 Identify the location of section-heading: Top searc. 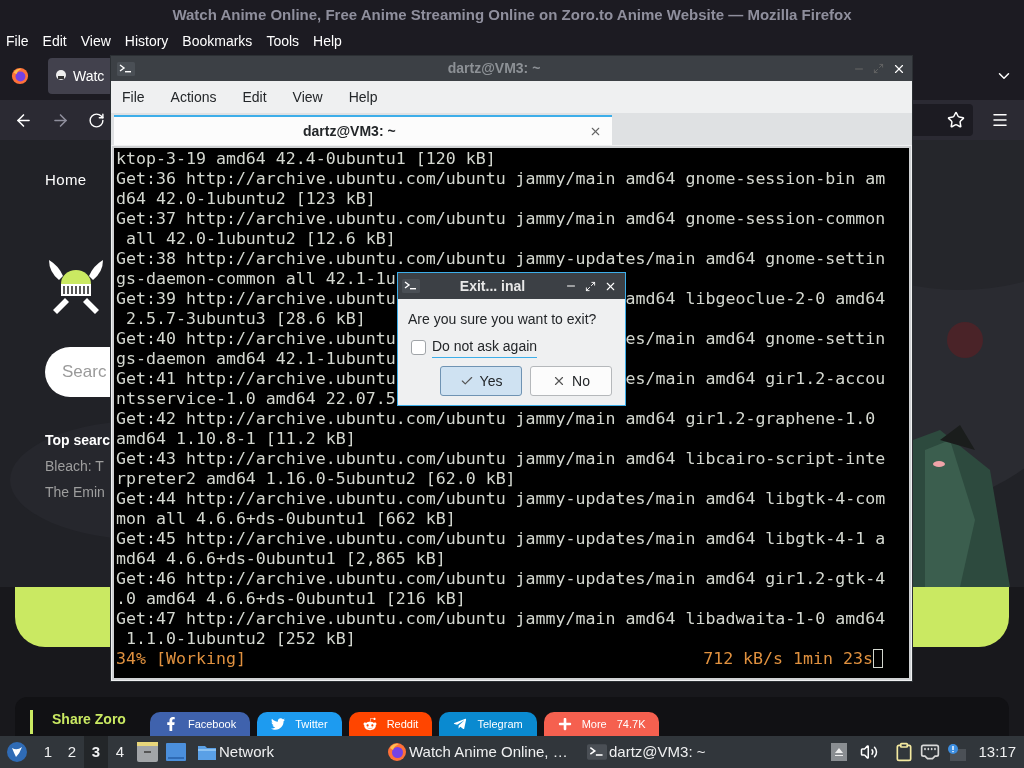
(78, 440).